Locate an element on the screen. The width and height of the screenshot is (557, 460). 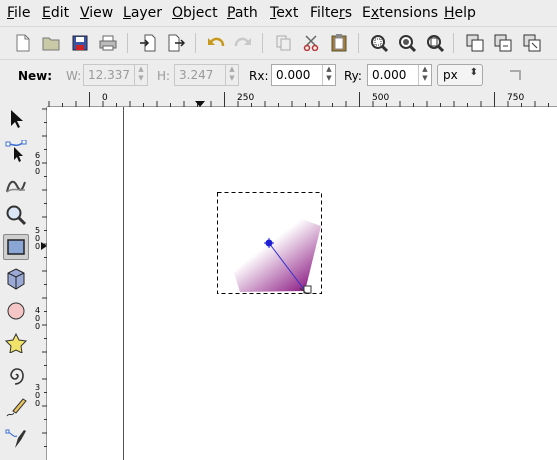
square-corner-icon is located at coordinates (515, 75).